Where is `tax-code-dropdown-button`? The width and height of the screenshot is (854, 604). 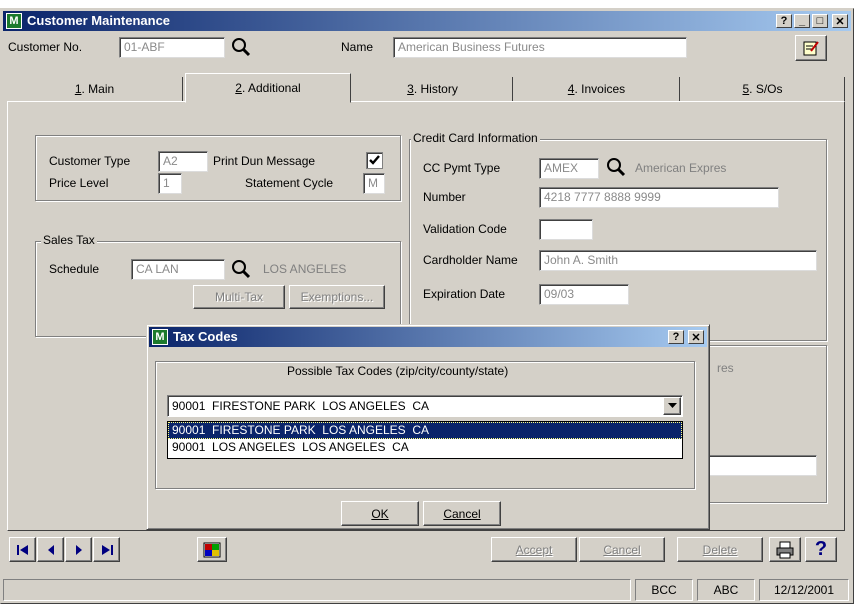
tax-code-dropdown-button is located at coordinates (672, 406).